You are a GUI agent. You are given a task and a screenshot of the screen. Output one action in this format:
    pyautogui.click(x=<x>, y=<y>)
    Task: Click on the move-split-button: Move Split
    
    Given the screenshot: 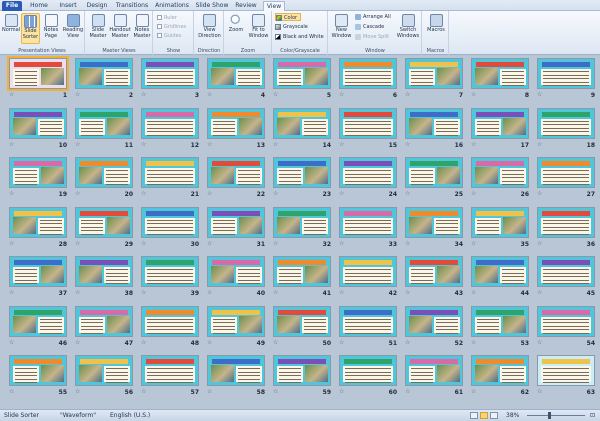 What is the action you would take?
    pyautogui.click(x=372, y=37)
    